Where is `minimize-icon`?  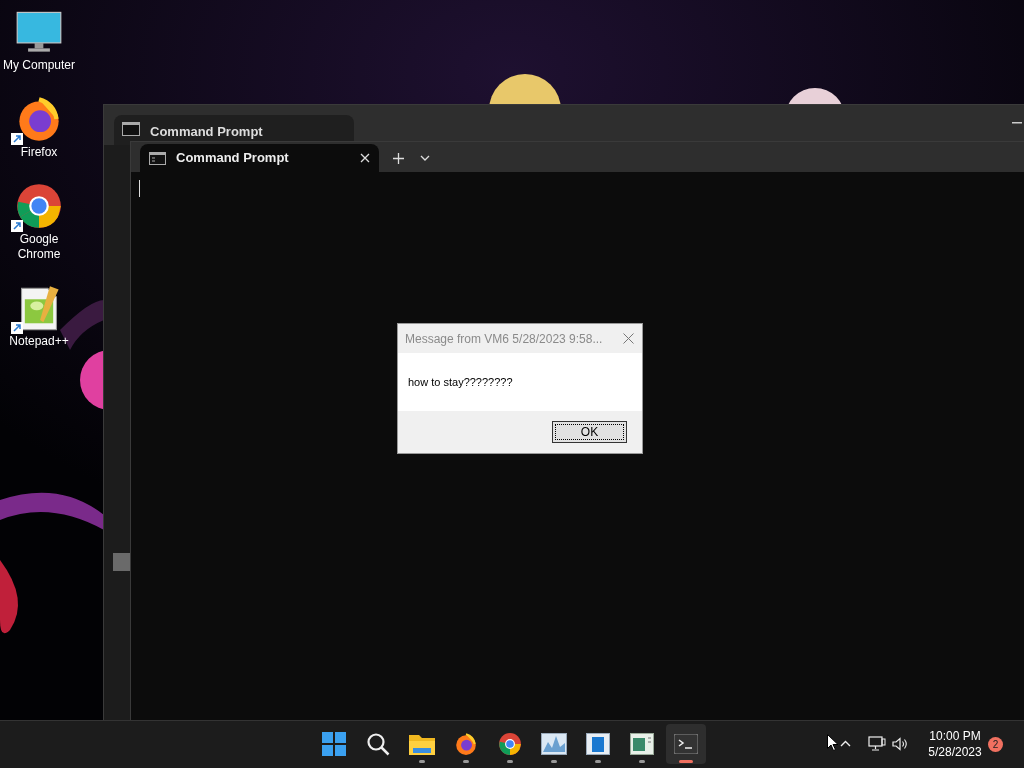 minimize-icon is located at coordinates (1017, 123).